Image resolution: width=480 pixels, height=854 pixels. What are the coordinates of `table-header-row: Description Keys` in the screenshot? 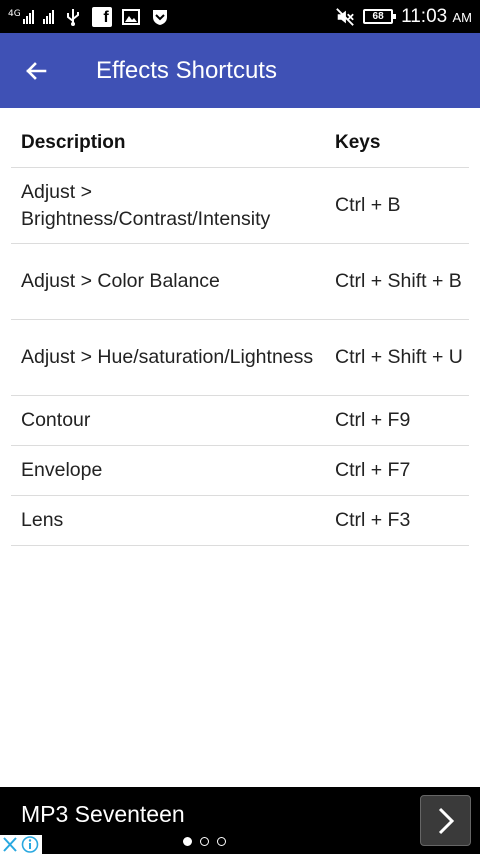 It's located at (240, 143).